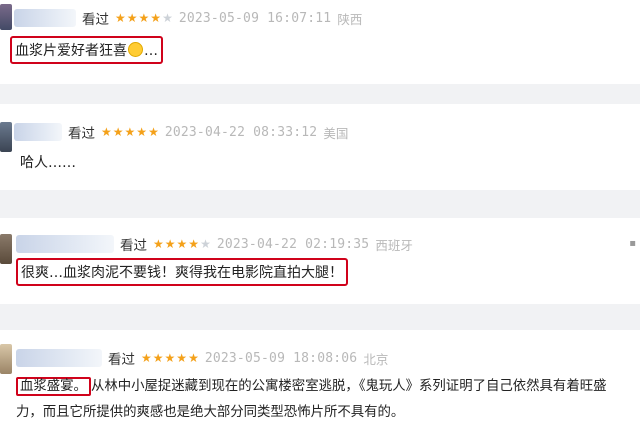 This screenshot has height=432, width=640. What do you see at coordinates (394, 245) in the screenshot?
I see `review-location: 西班牙` at bounding box center [394, 245].